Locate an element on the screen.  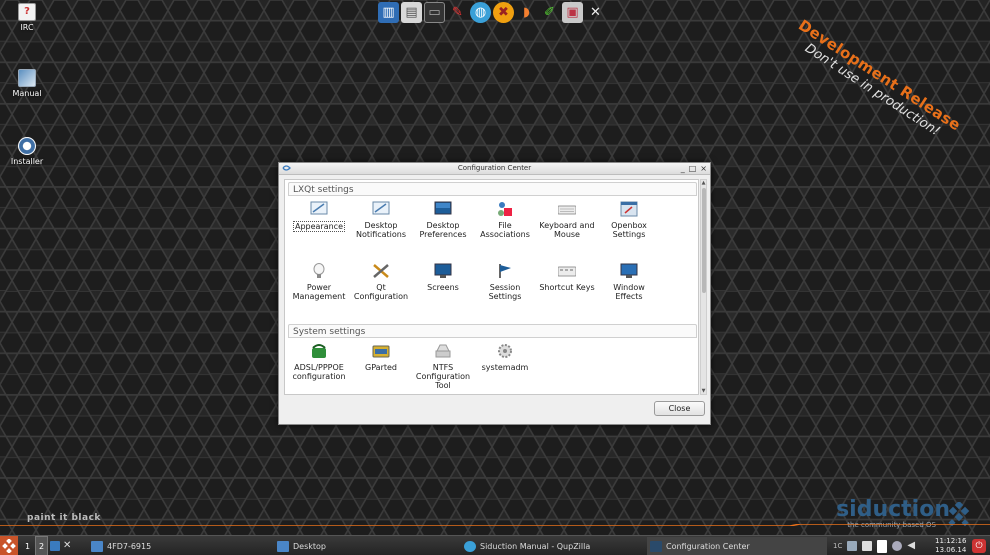
section-header: System settings is located at coordinates (492, 331).